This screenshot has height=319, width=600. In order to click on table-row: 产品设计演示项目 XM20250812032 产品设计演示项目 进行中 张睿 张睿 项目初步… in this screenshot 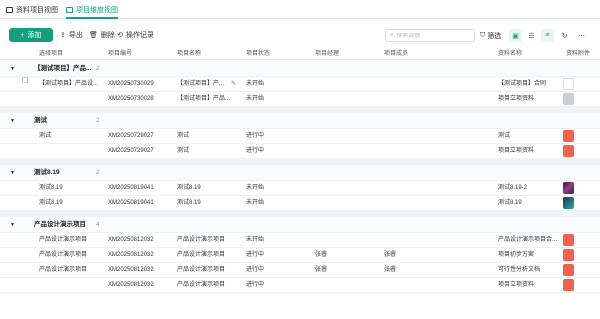, I will do `click(300, 255)`.